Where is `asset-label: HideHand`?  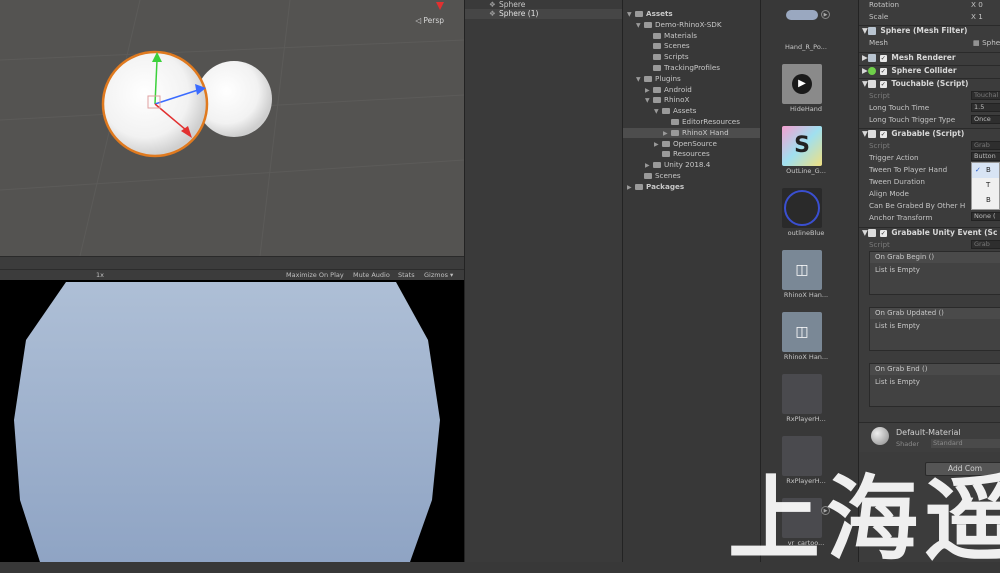 asset-label: HideHand is located at coordinates (806, 109).